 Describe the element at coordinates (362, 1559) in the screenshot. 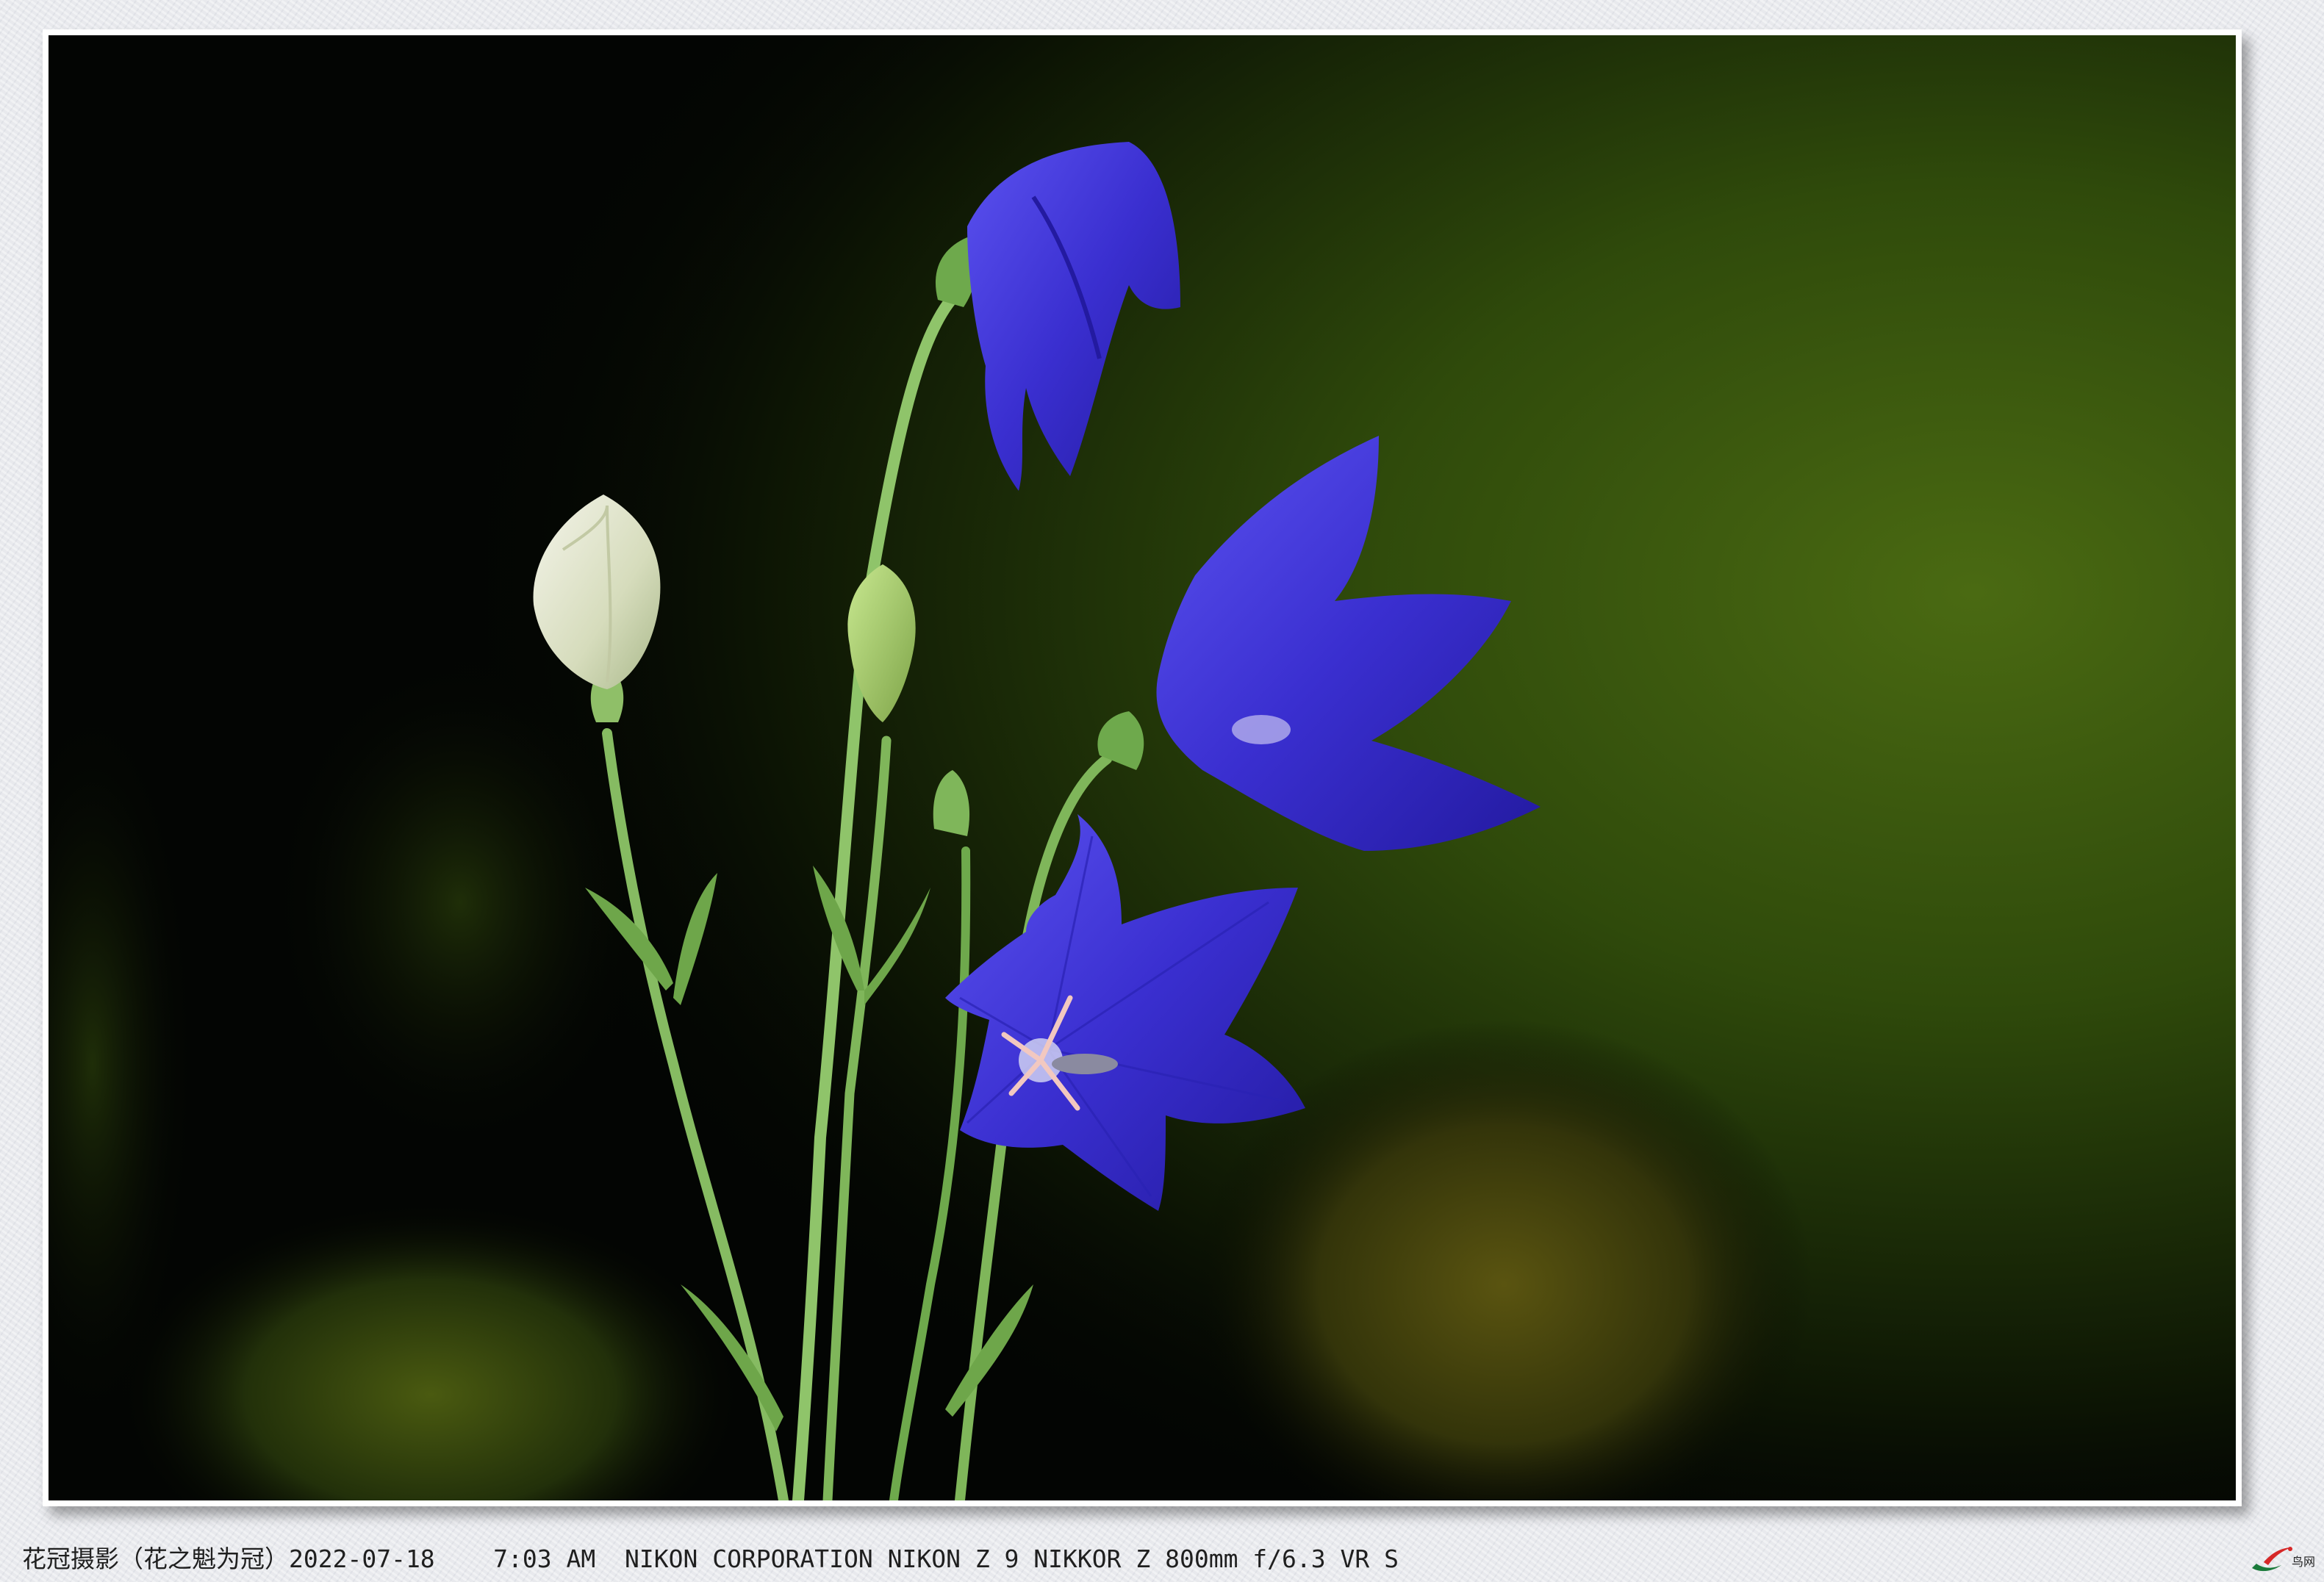

I see `caption-date: 2022-07-18` at that location.